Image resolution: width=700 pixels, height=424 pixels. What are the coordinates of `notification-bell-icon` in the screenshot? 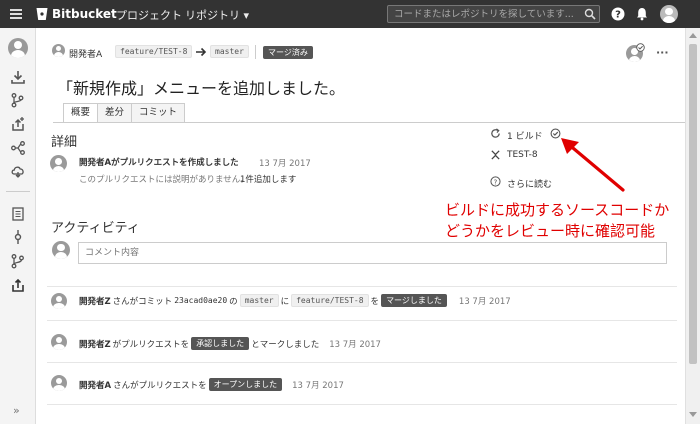 It's located at (642, 14).